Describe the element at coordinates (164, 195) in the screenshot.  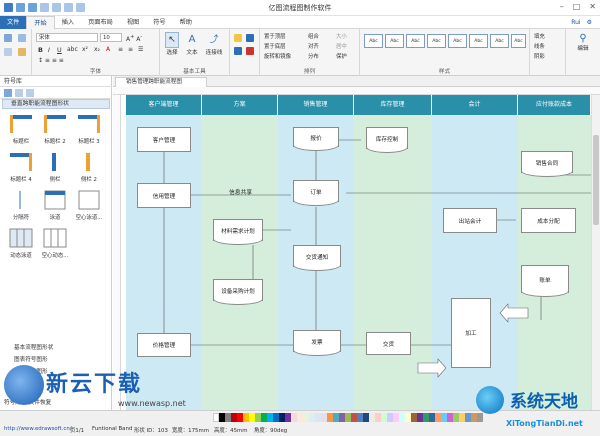
I see `node-credit-mgmt: 信用管理` at that location.